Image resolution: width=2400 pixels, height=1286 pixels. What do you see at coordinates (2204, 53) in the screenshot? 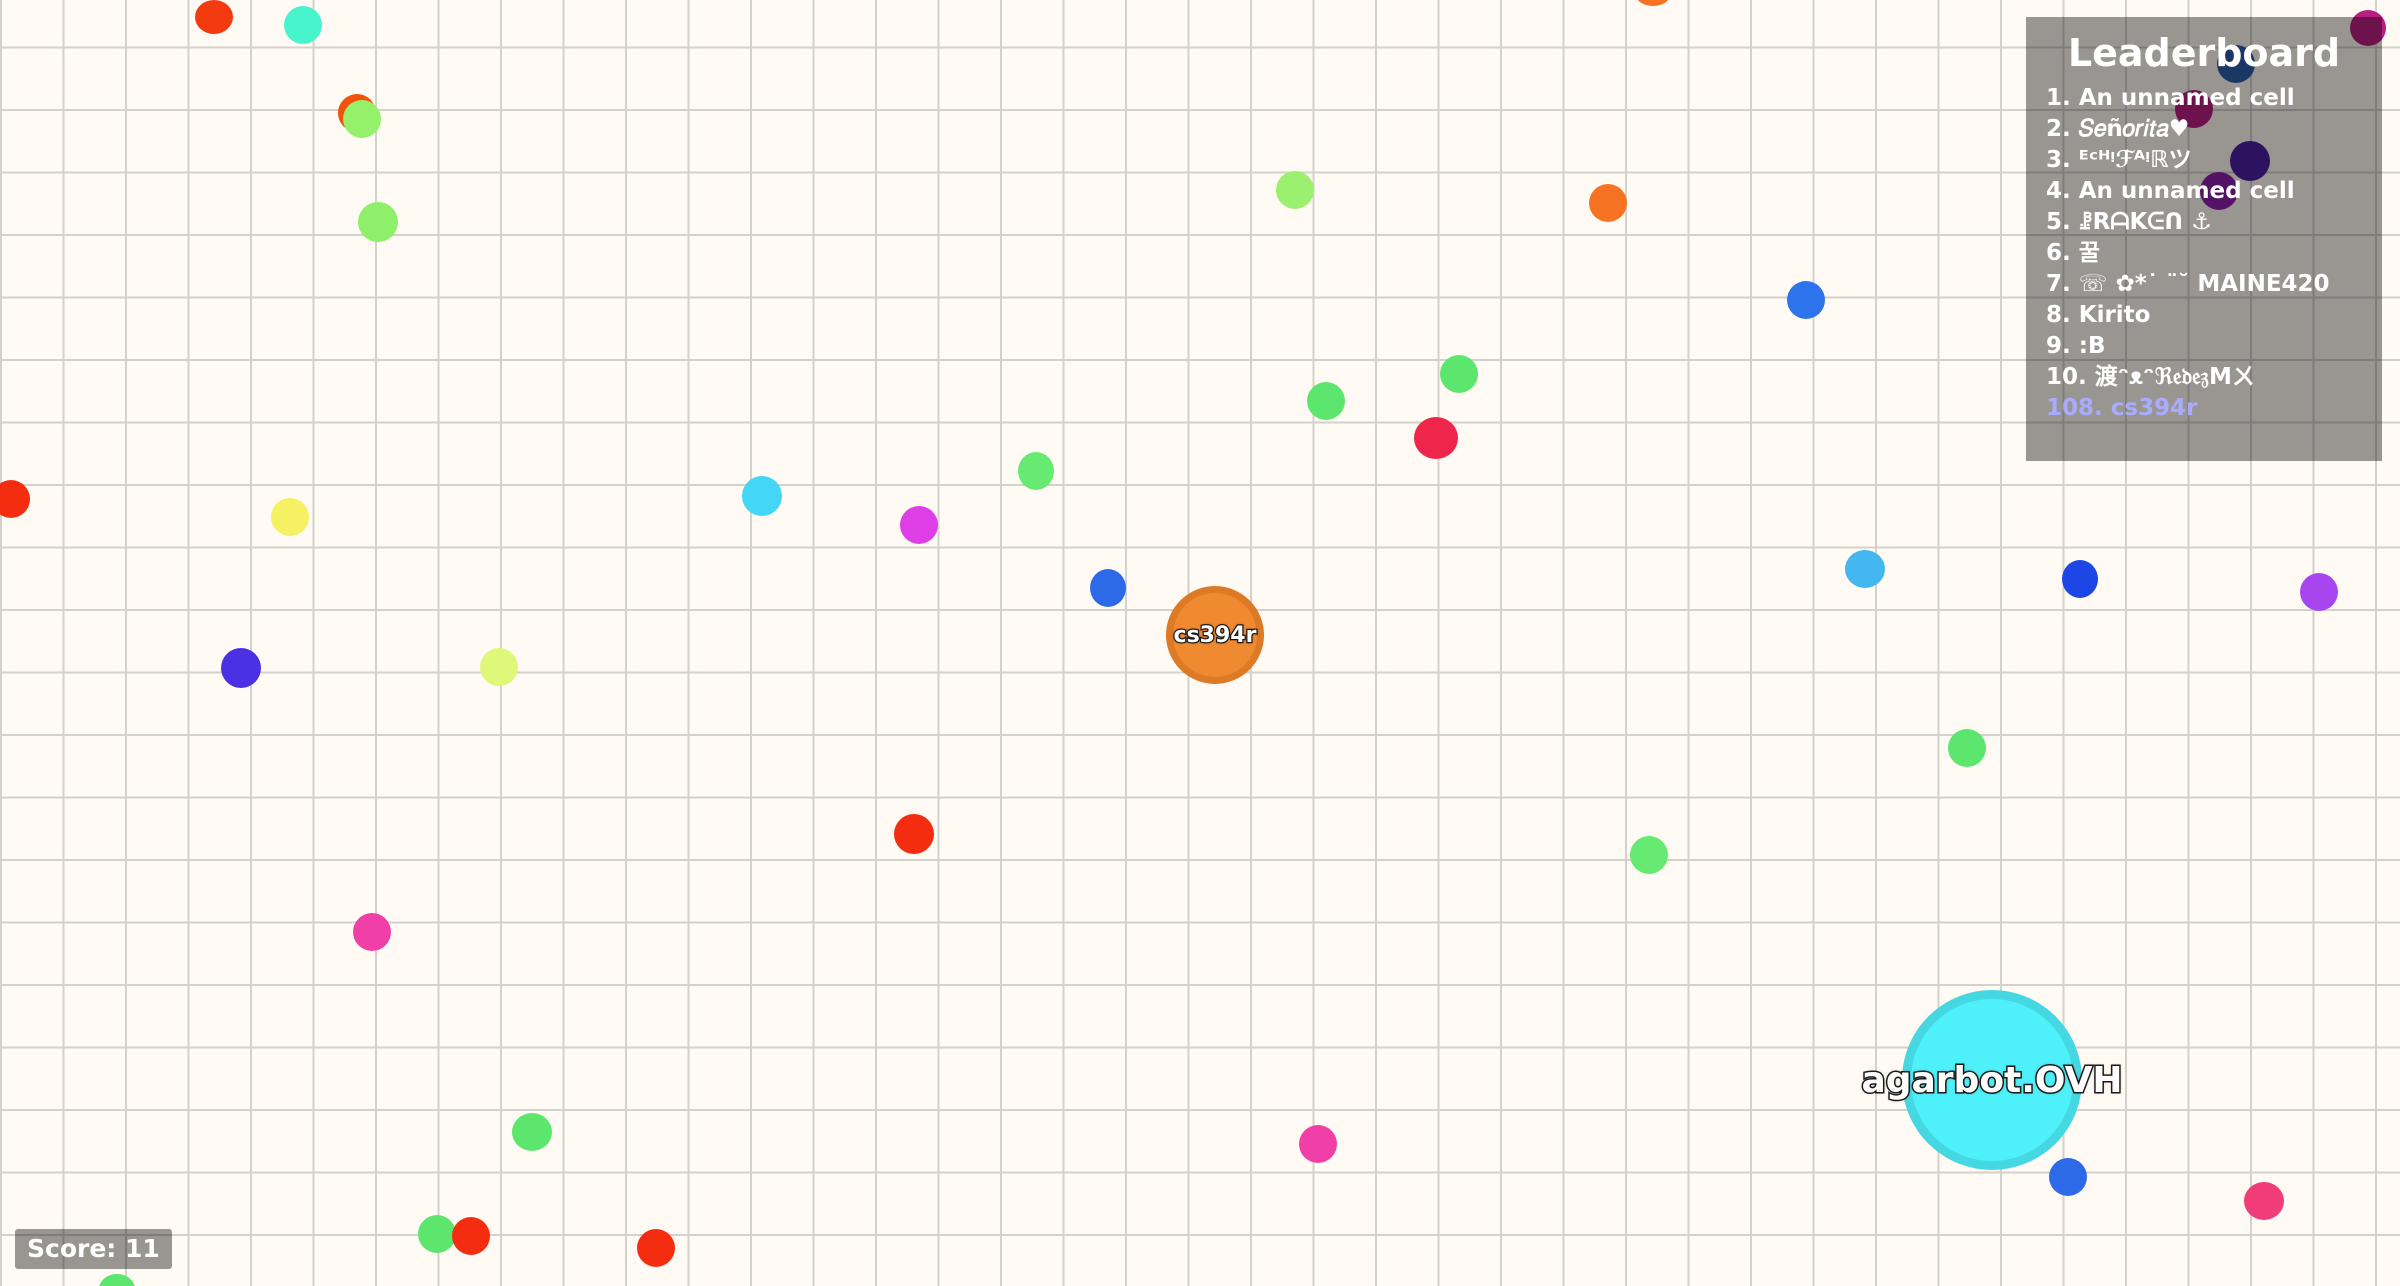
I see `leaderboard-title: Leaderboard` at bounding box center [2204, 53].